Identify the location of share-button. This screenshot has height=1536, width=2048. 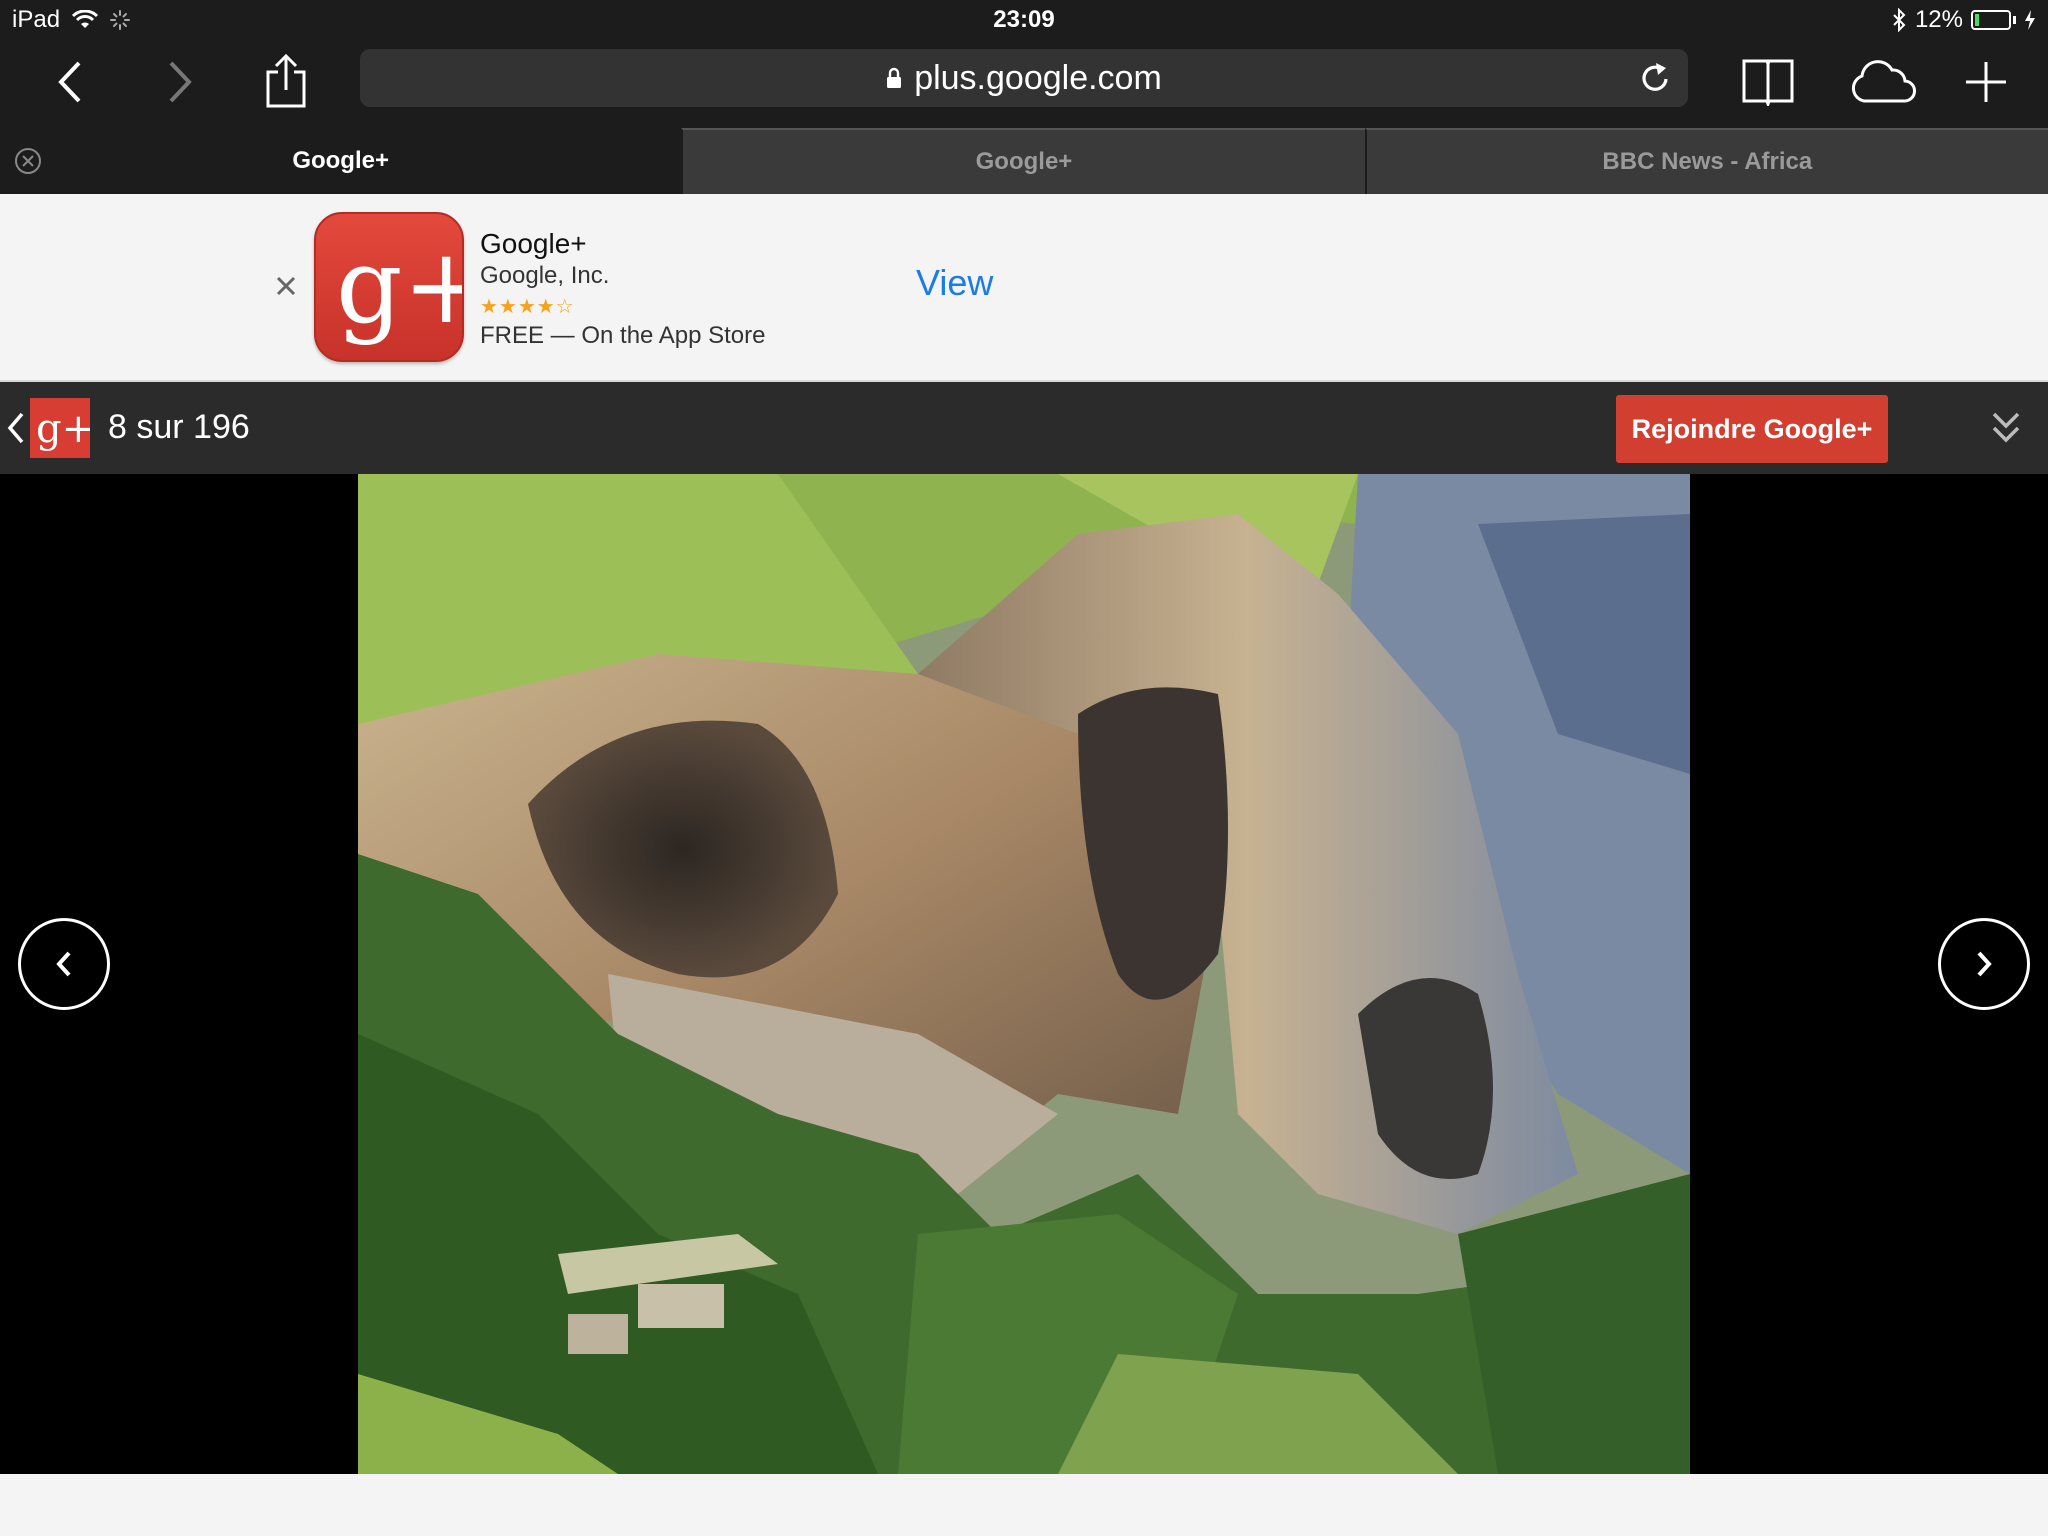
(286, 82).